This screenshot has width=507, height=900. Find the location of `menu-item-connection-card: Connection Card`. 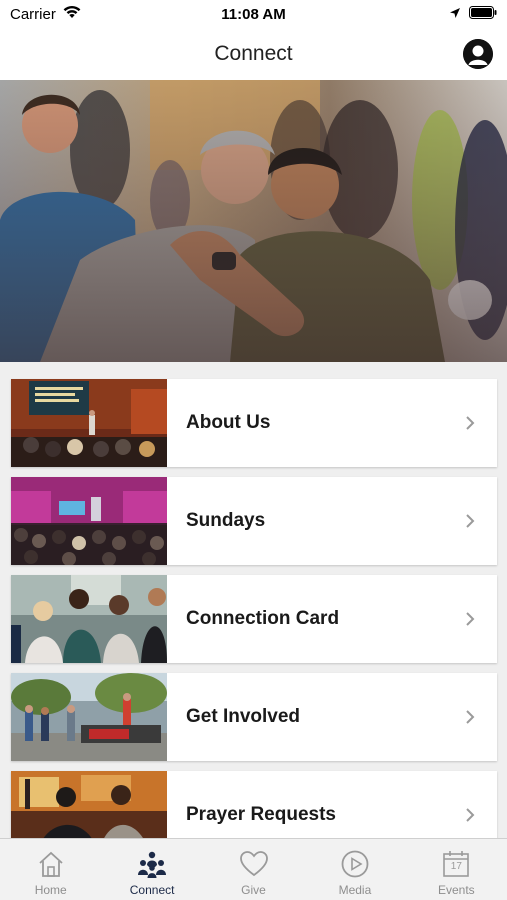

menu-item-connection-card: Connection Card is located at coordinates (254, 619).